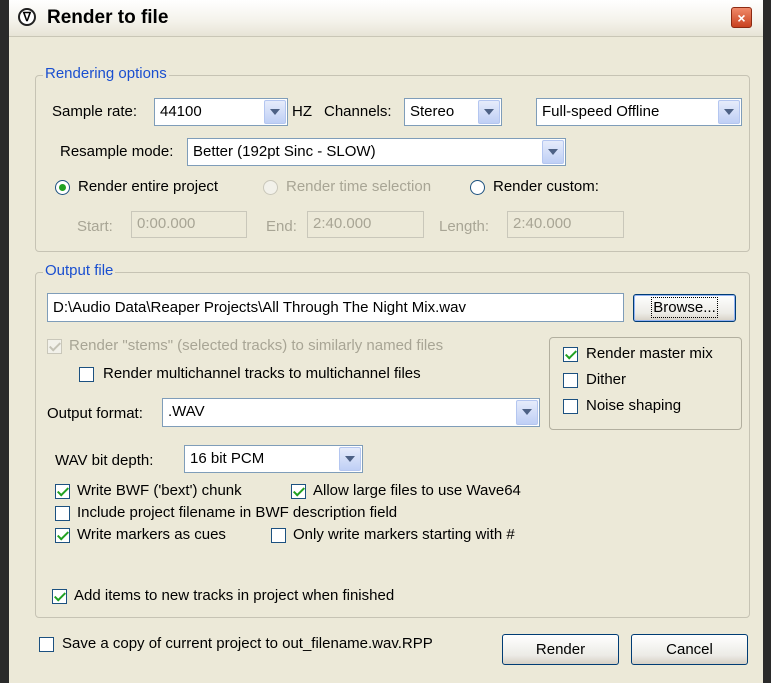 Image resolution: width=771 pixels, height=683 pixels. Describe the element at coordinates (767, 341) in the screenshot. I see `window-frame-right` at that location.